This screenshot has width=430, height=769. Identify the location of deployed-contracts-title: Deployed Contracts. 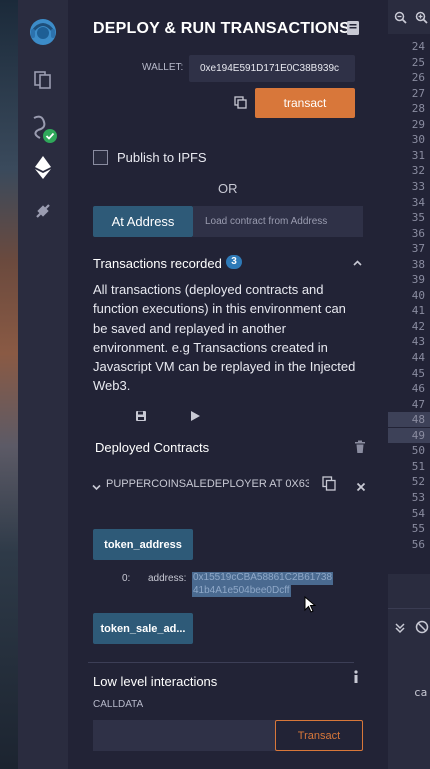
(152, 447).